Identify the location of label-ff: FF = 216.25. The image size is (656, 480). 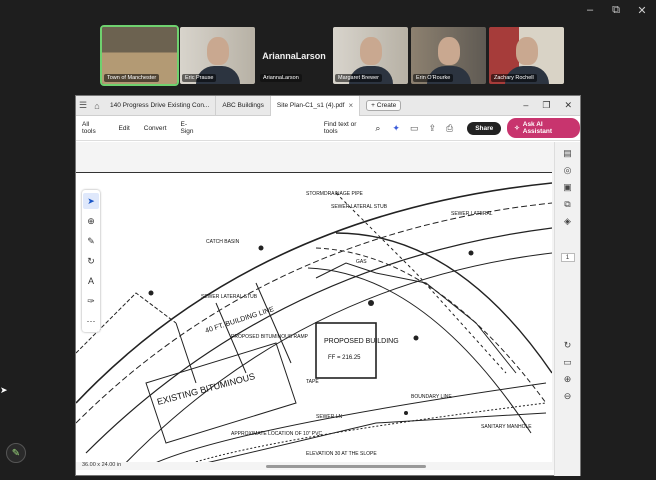
(344, 358).